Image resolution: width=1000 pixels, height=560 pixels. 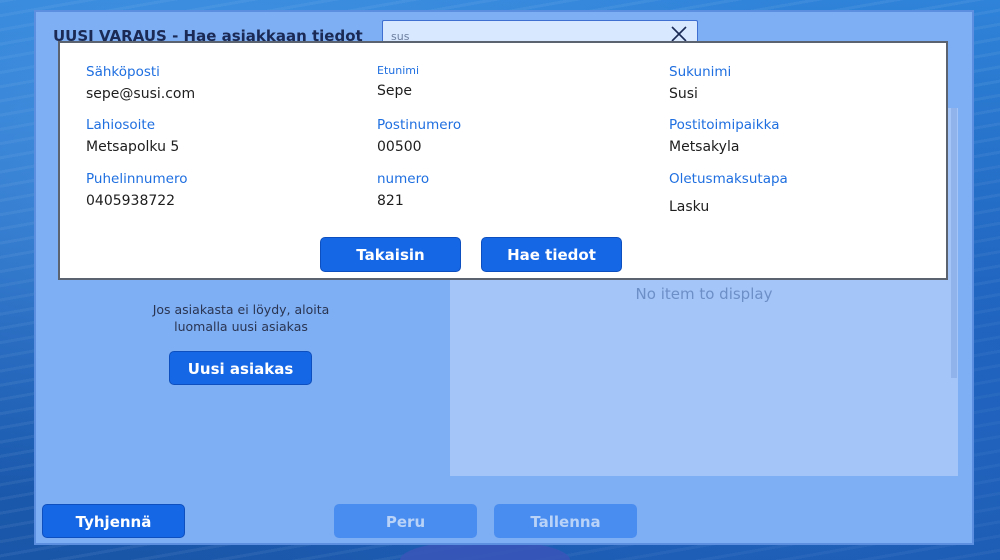 What do you see at coordinates (704, 294) in the screenshot?
I see `results-empty-text: No item to display` at bounding box center [704, 294].